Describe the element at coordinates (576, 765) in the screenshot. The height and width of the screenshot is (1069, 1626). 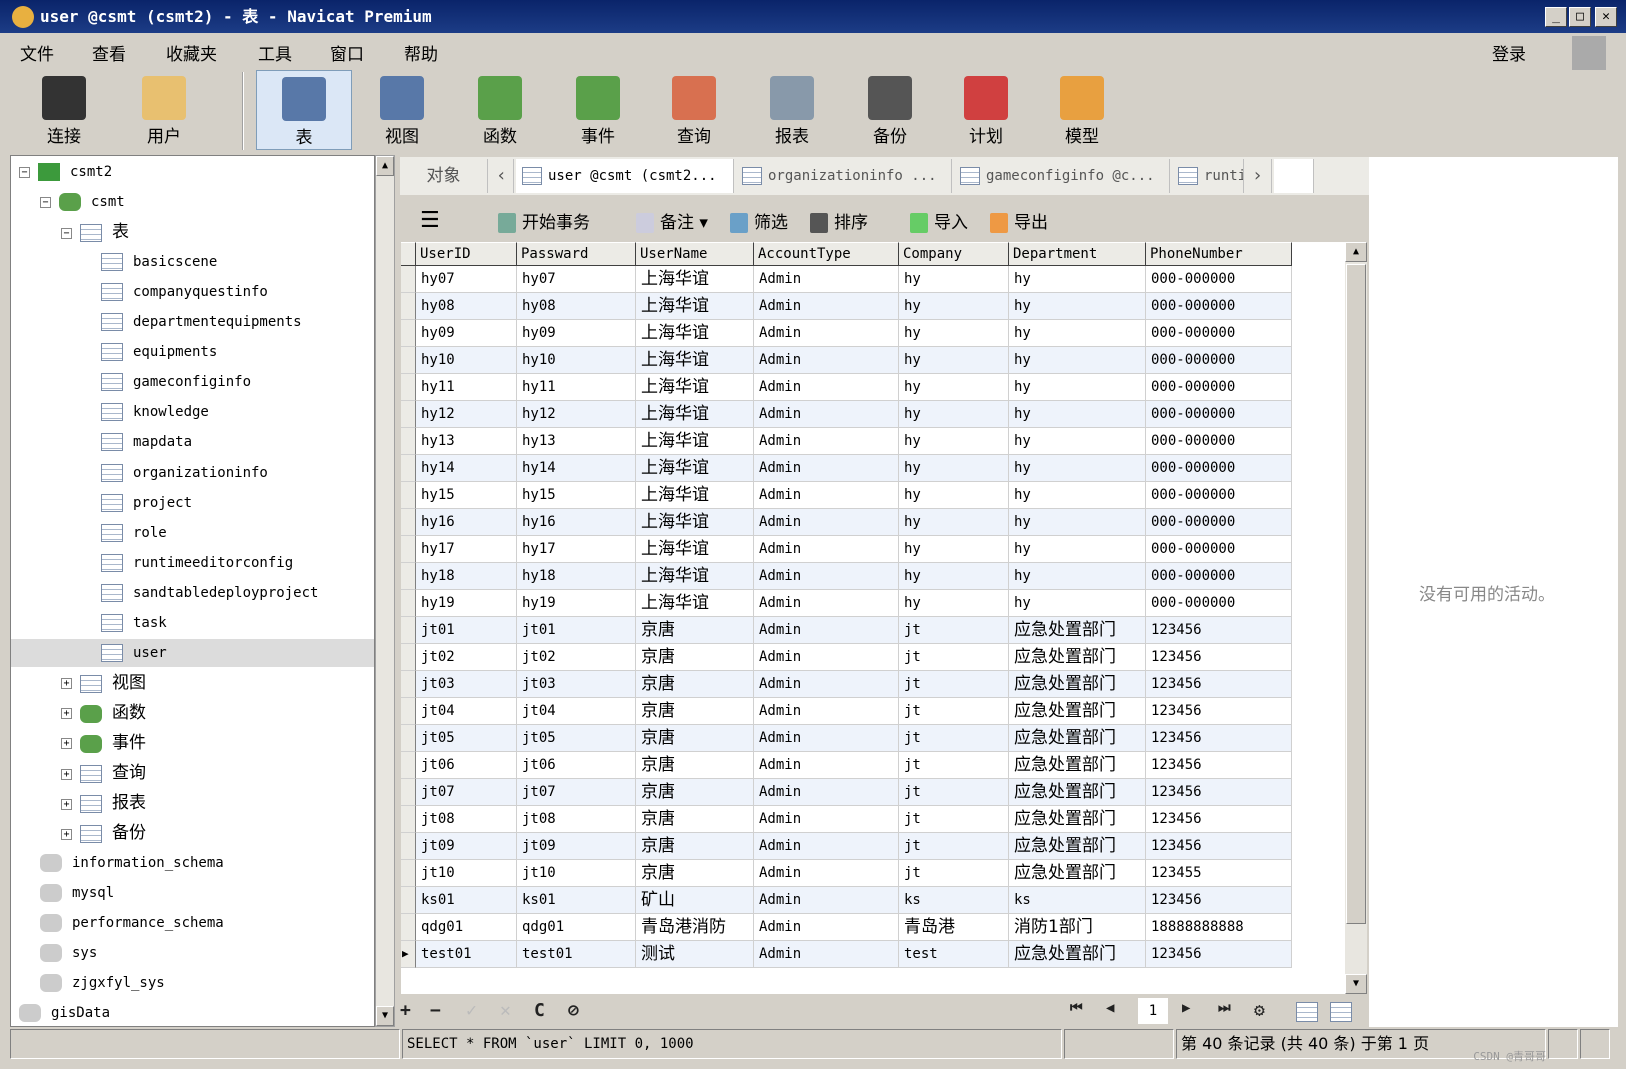
I see `table-cell: jt06` at that location.